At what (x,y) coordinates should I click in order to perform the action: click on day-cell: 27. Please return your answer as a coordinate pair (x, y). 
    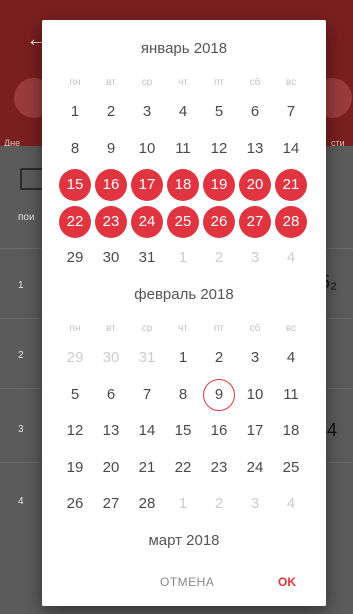
    Looking at the image, I should click on (111, 504).